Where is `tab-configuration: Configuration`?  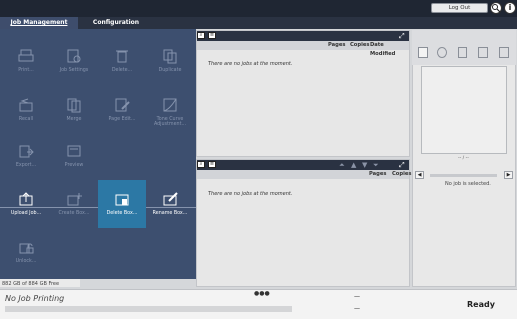
tab-configuration: Configuration is located at coordinates (116, 23).